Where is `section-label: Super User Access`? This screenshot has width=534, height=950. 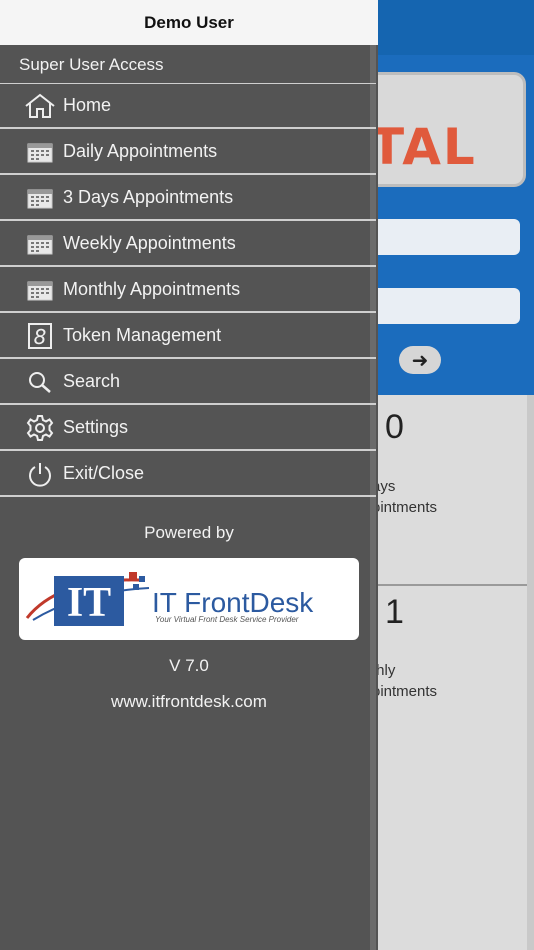 section-label: Super User Access is located at coordinates (91, 64).